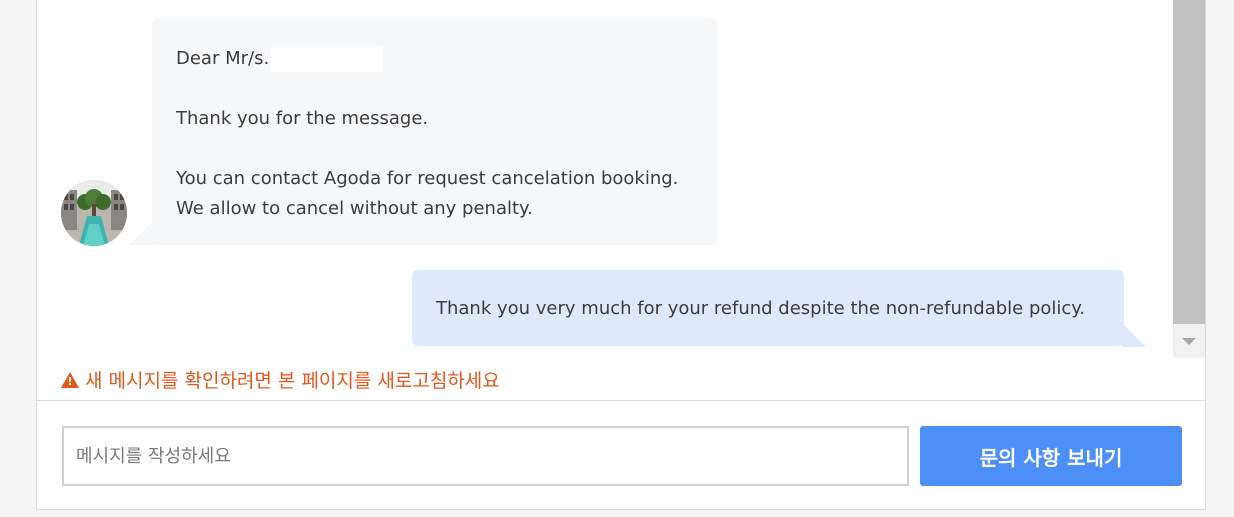 The image size is (1234, 517). Describe the element at coordinates (302, 118) in the screenshot. I see `incoming-thanks-line: Thank you for the message.` at that location.